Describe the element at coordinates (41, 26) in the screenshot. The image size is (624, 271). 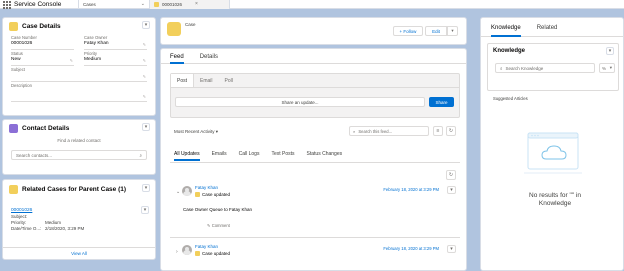
I see `card-title: Case Details` at that location.